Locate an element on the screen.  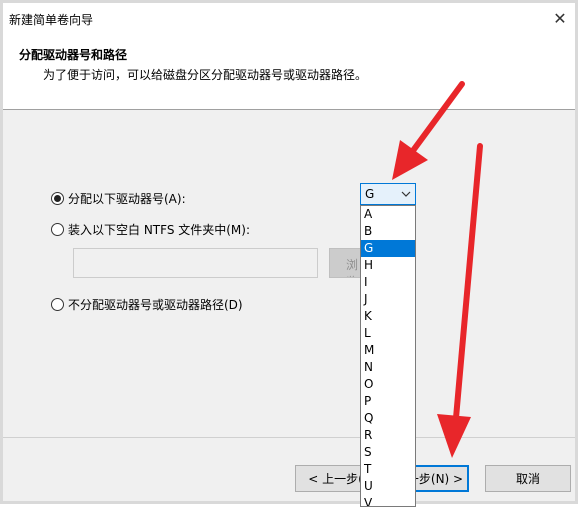
annotation-arrows is located at coordinates (437, 269).